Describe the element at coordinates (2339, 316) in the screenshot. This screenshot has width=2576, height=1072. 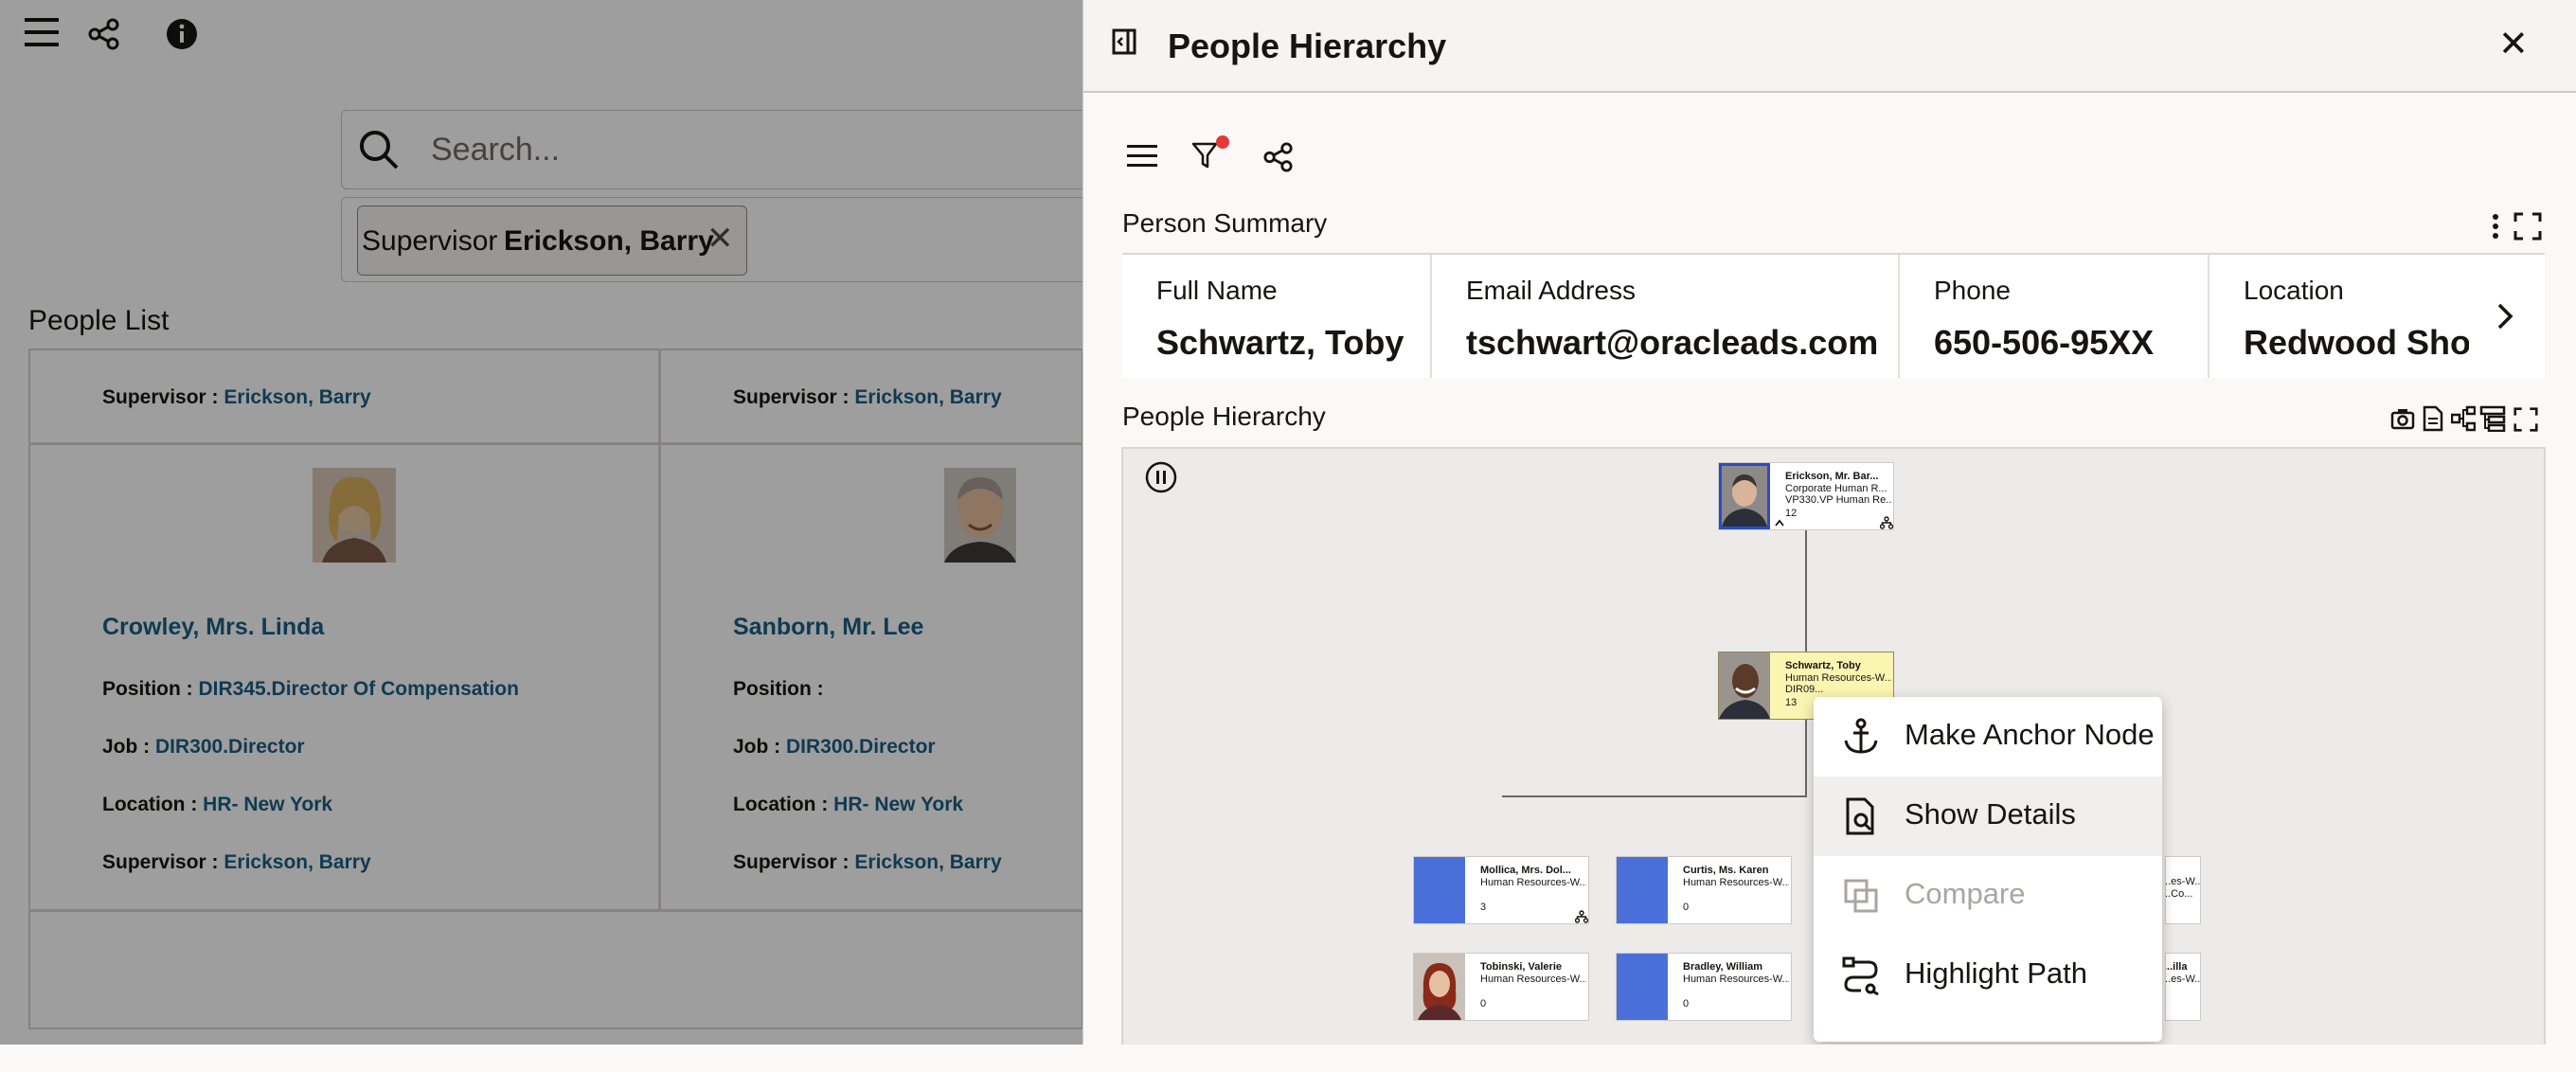
I see `summary-field-location: Location Redwood Sho` at that location.